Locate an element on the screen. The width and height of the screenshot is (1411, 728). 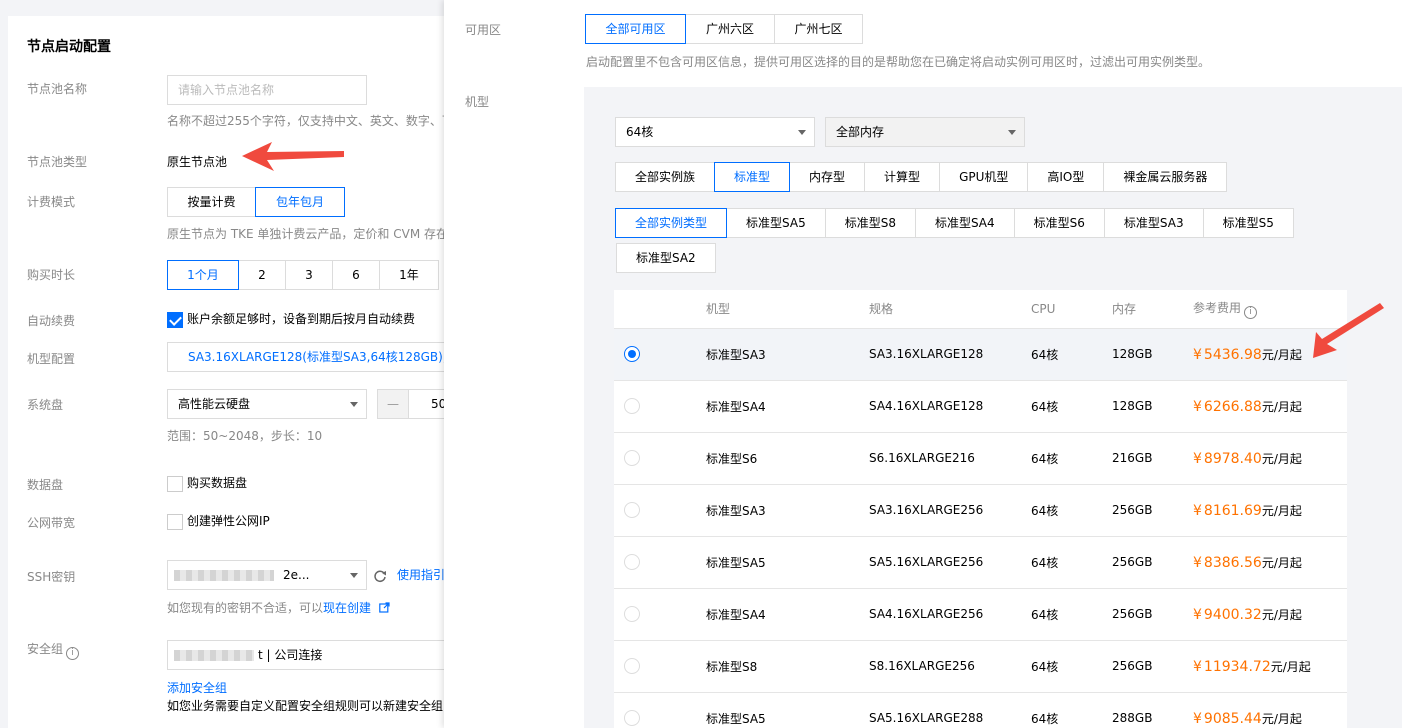
duration-option-2: 2 is located at coordinates (262, 275).